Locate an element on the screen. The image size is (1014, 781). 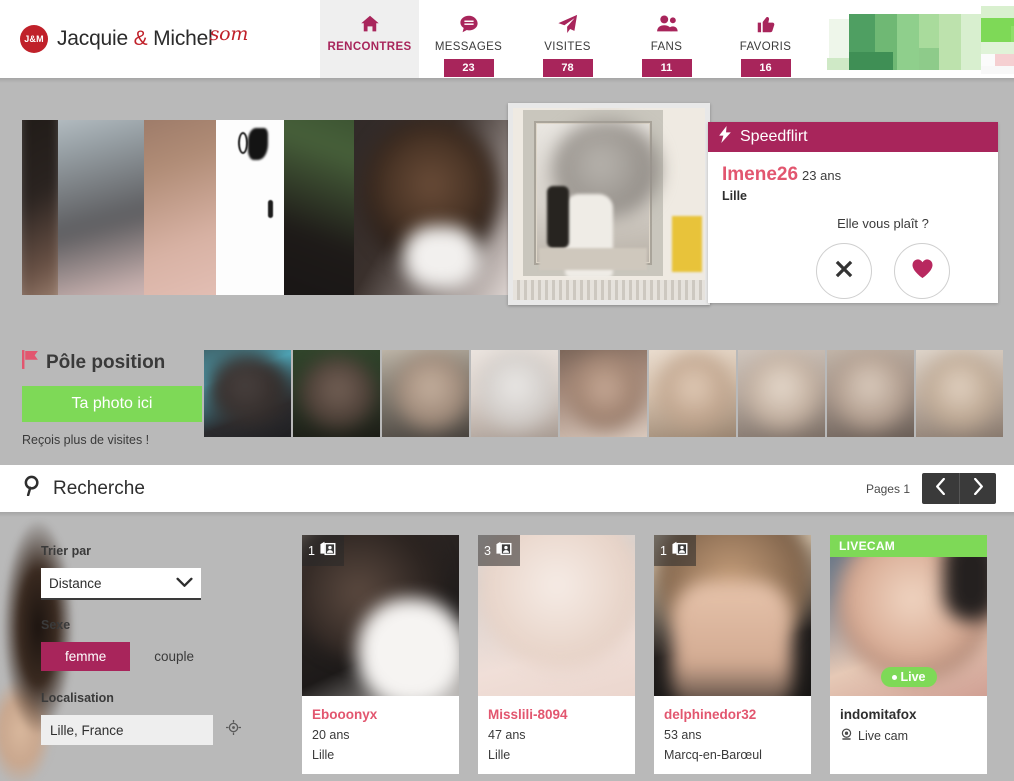
thumbs-up-icon is located at coordinates (766, 24).